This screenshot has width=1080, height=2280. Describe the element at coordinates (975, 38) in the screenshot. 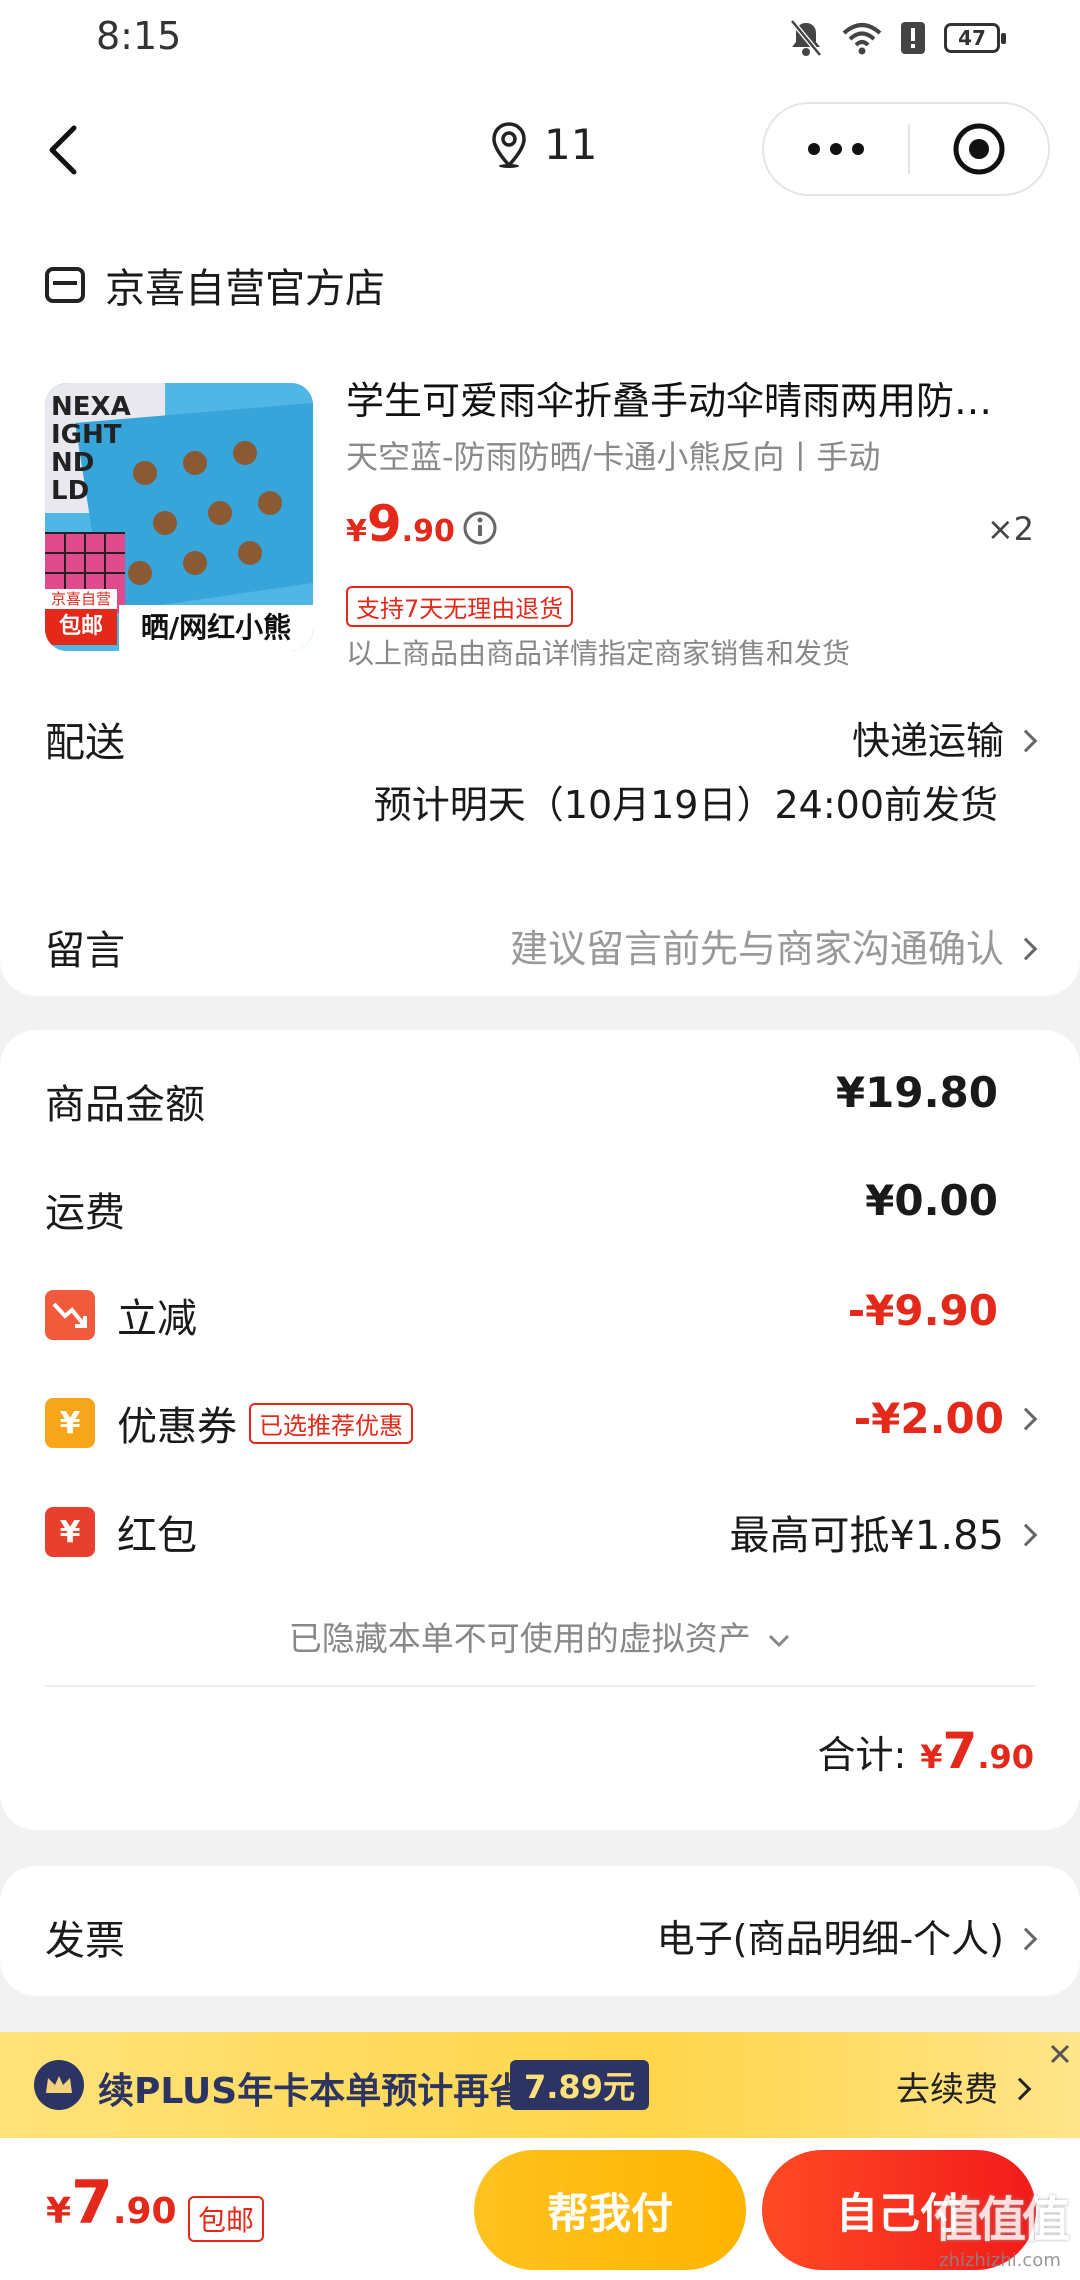

I see `battery-icon: 47` at that location.